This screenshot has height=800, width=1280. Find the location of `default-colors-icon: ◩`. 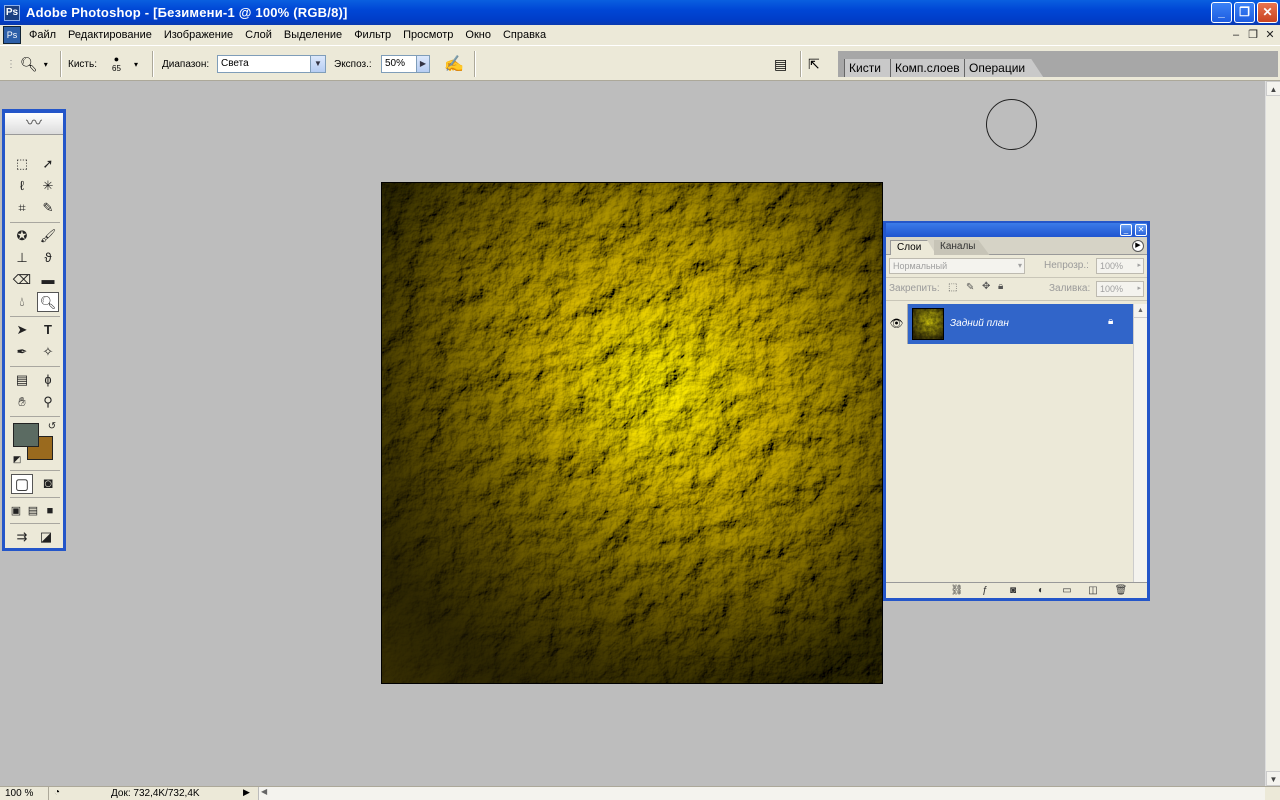

default-colors-icon: ◩ is located at coordinates (17, 459).